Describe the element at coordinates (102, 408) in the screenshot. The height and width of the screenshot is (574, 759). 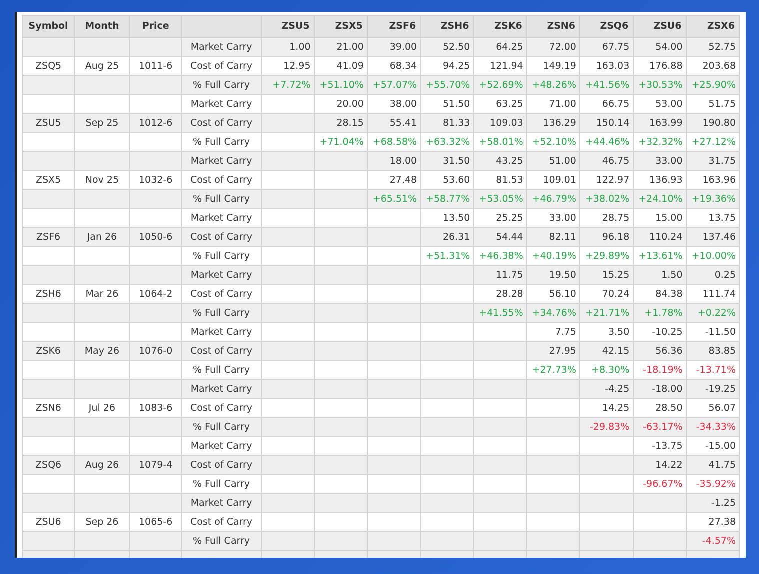
I see `table-cell: Jul 26` at that location.